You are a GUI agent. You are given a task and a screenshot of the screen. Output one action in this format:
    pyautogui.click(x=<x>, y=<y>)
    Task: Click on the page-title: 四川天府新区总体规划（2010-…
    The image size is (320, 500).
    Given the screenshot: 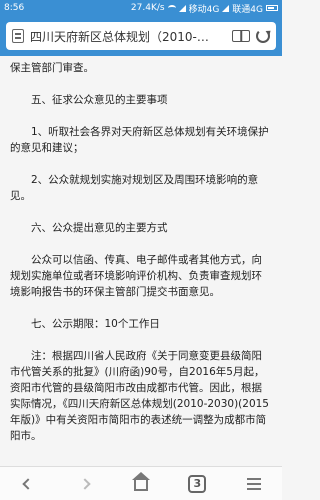 What is the action you would take?
    pyautogui.click(x=128, y=36)
    